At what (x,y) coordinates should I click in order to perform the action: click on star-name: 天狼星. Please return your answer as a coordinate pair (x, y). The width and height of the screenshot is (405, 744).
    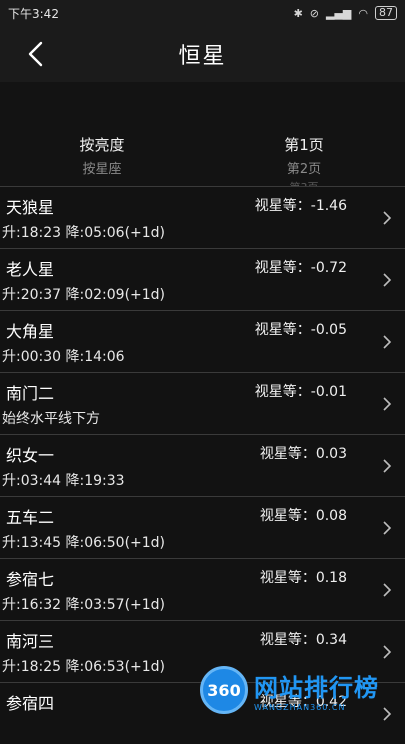
    Looking at the image, I should click on (30, 207).